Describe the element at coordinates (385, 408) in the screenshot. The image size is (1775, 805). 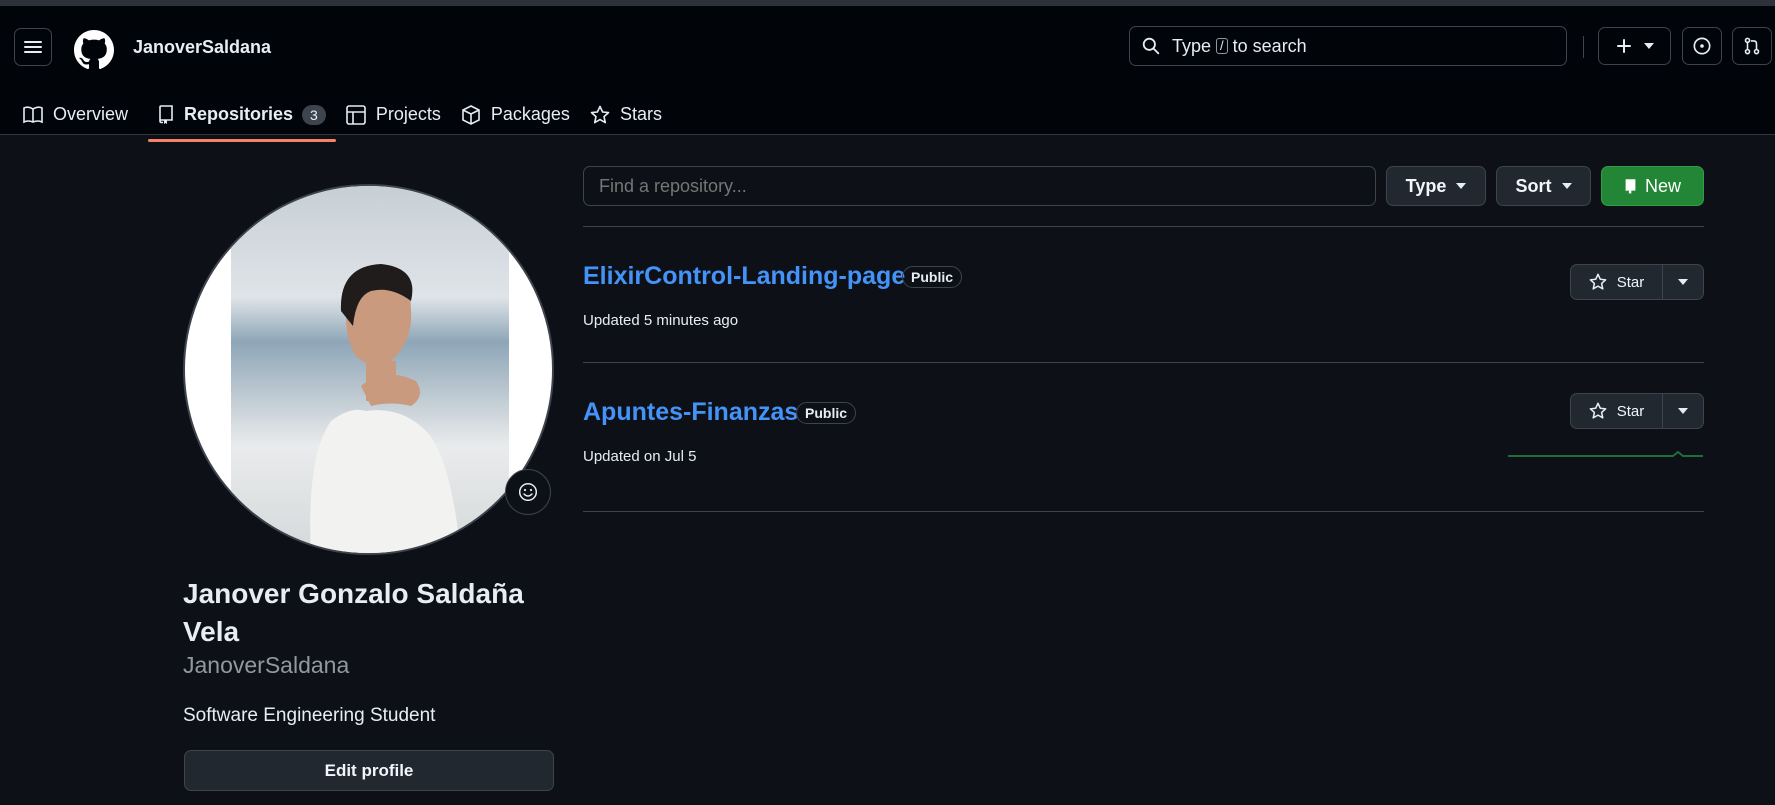
I see `person-silhouette` at that location.